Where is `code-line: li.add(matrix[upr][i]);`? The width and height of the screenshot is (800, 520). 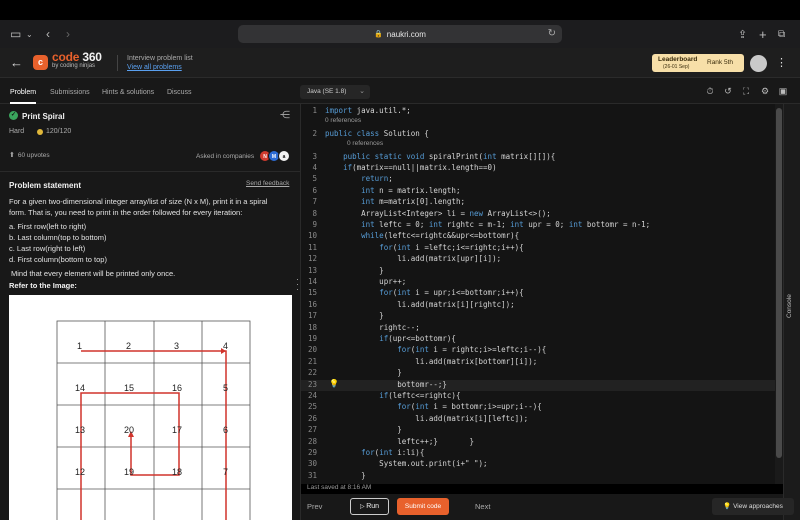 code-line: li.add(matrix[upr][i]); is located at coordinates (413, 258).